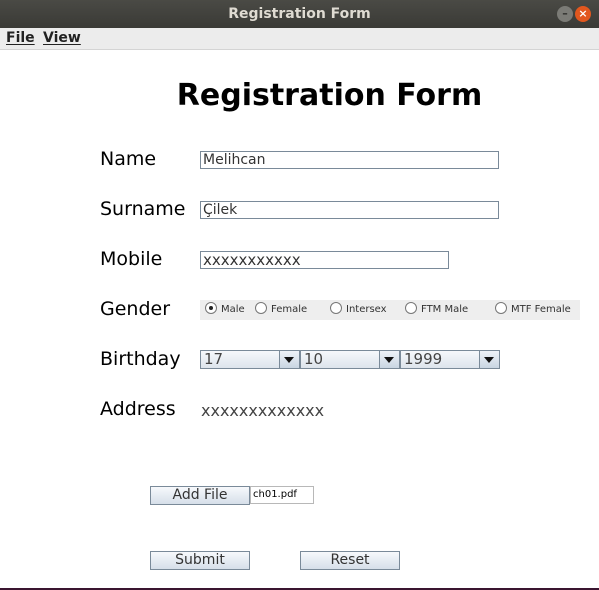  Describe the element at coordinates (143, 209) in the screenshot. I see `surname-label: Surname` at that location.